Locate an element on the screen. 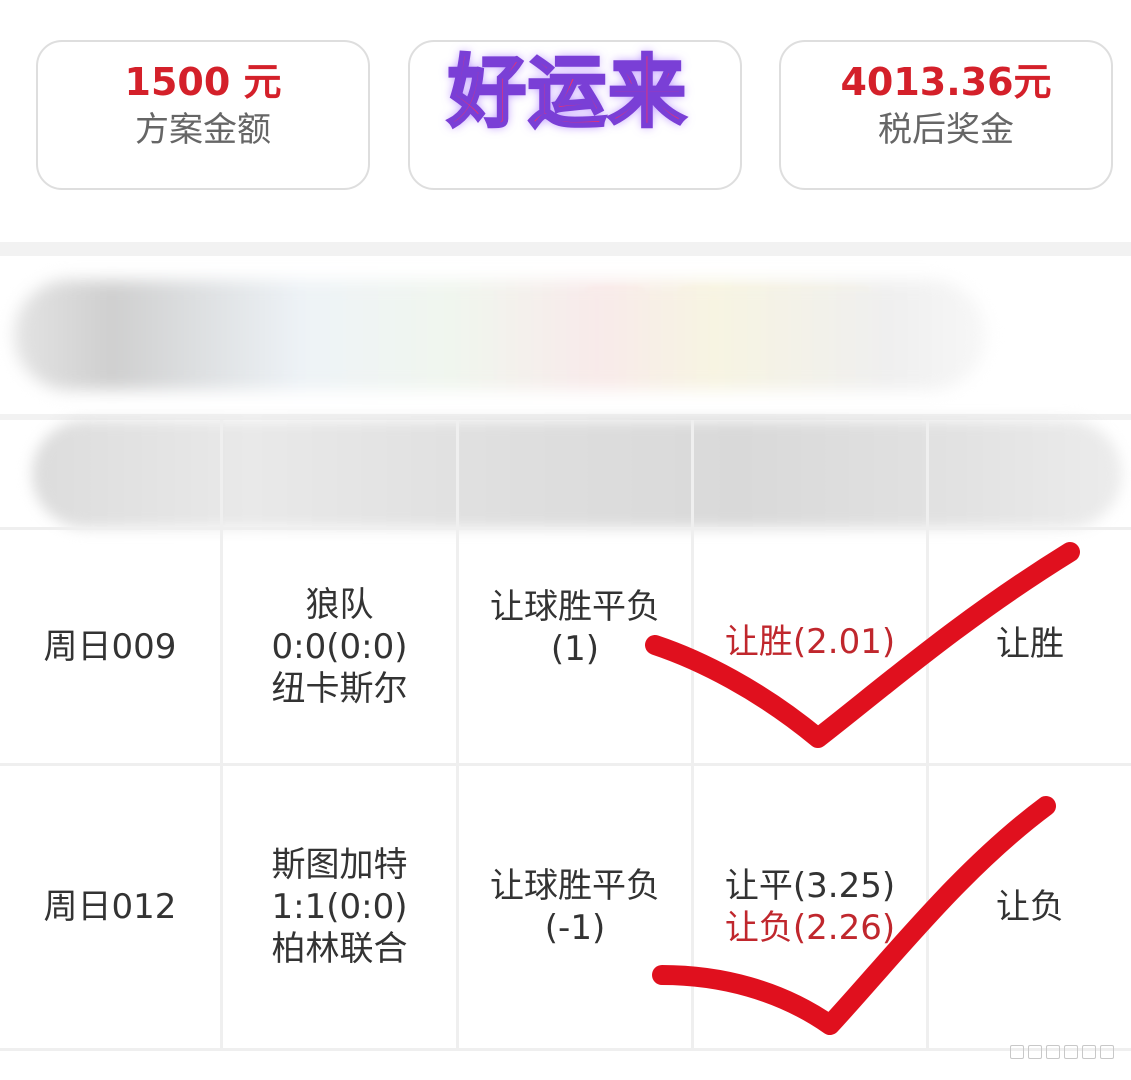 The height and width of the screenshot is (1080, 1131). match-score: 1:1(0:0) is located at coordinates (339, 907).